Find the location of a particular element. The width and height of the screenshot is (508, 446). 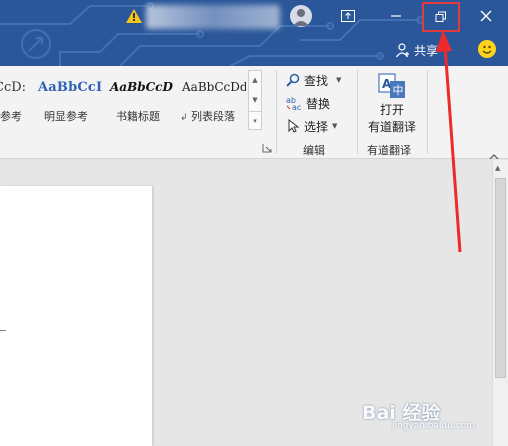

baidu-jingyan-watermark: Bai 经验 jingyan.baidu.com is located at coordinates (427, 414).